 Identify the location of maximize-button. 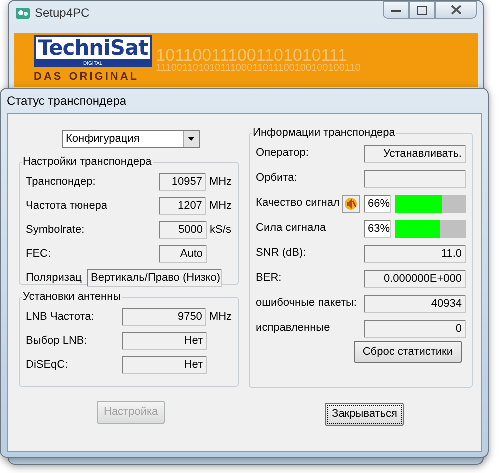
(422, 10).